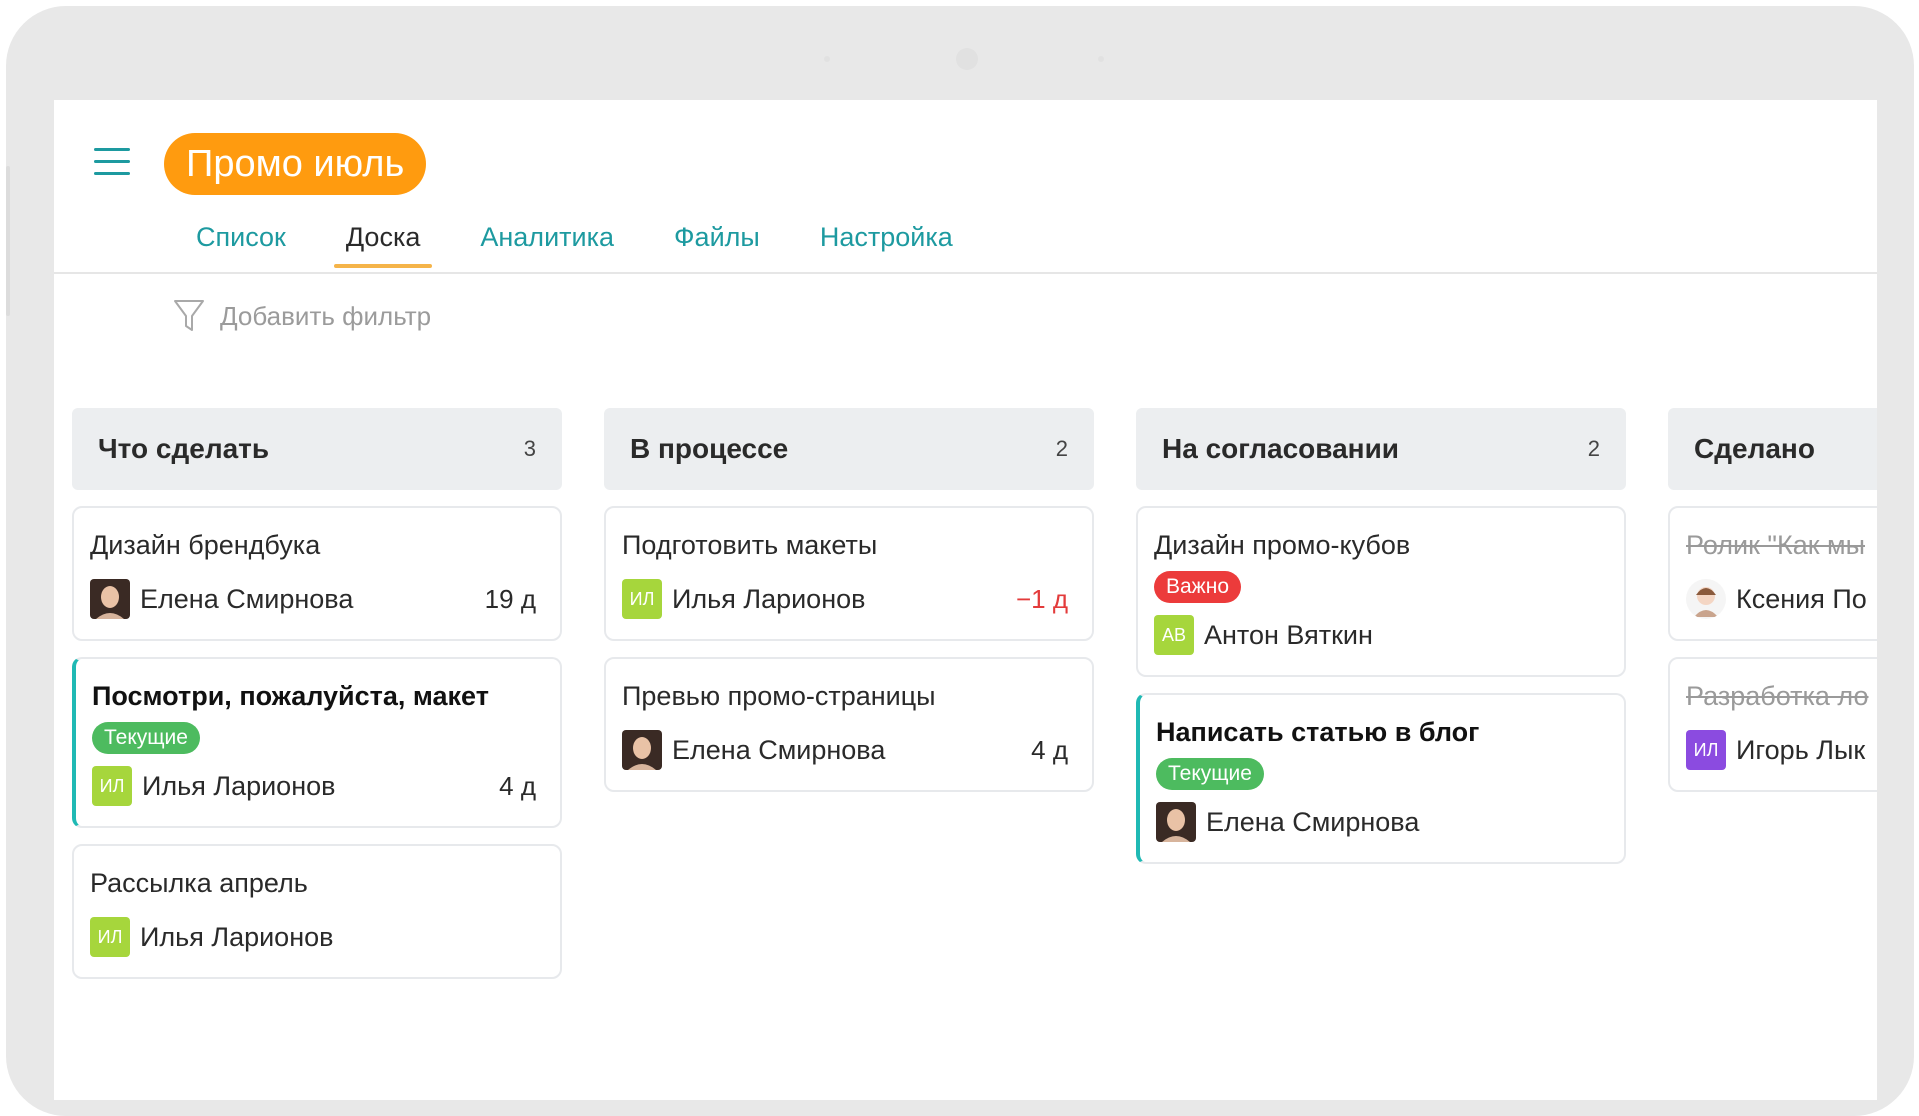 This screenshot has width=1919, height=1116. What do you see at coordinates (1754, 448) in the screenshot?
I see `column-title: Сделано` at bounding box center [1754, 448].